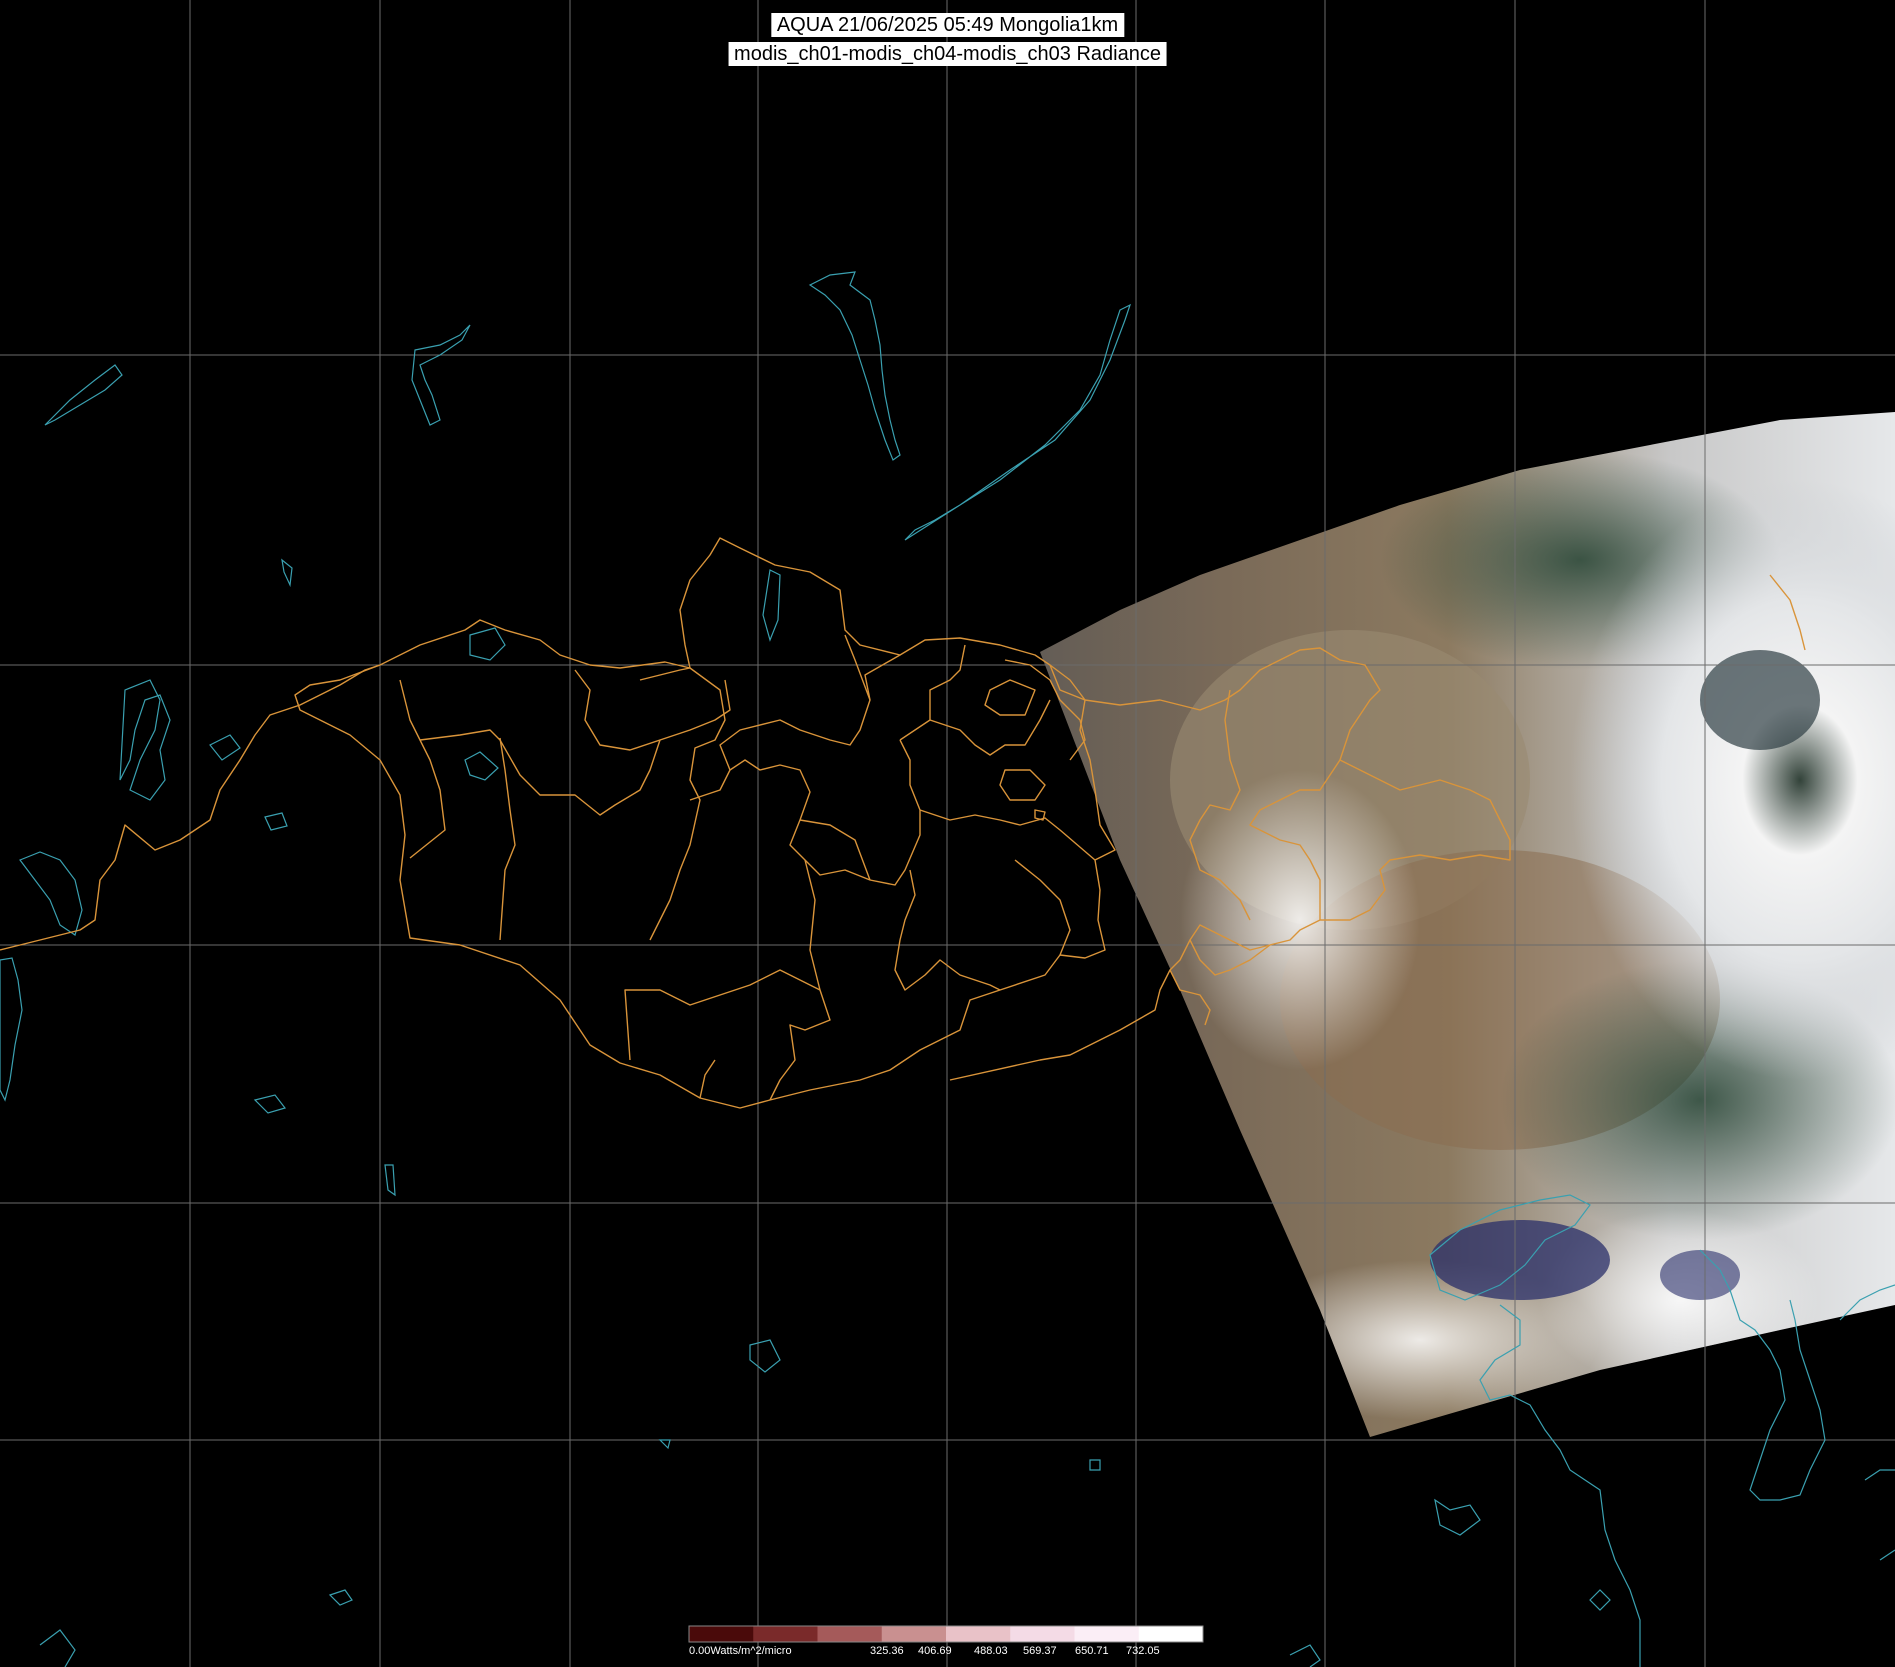 The height and width of the screenshot is (1667, 1895). Describe the element at coordinates (1040, 1651) in the screenshot. I see `legend-tick: 569.37` at that location.